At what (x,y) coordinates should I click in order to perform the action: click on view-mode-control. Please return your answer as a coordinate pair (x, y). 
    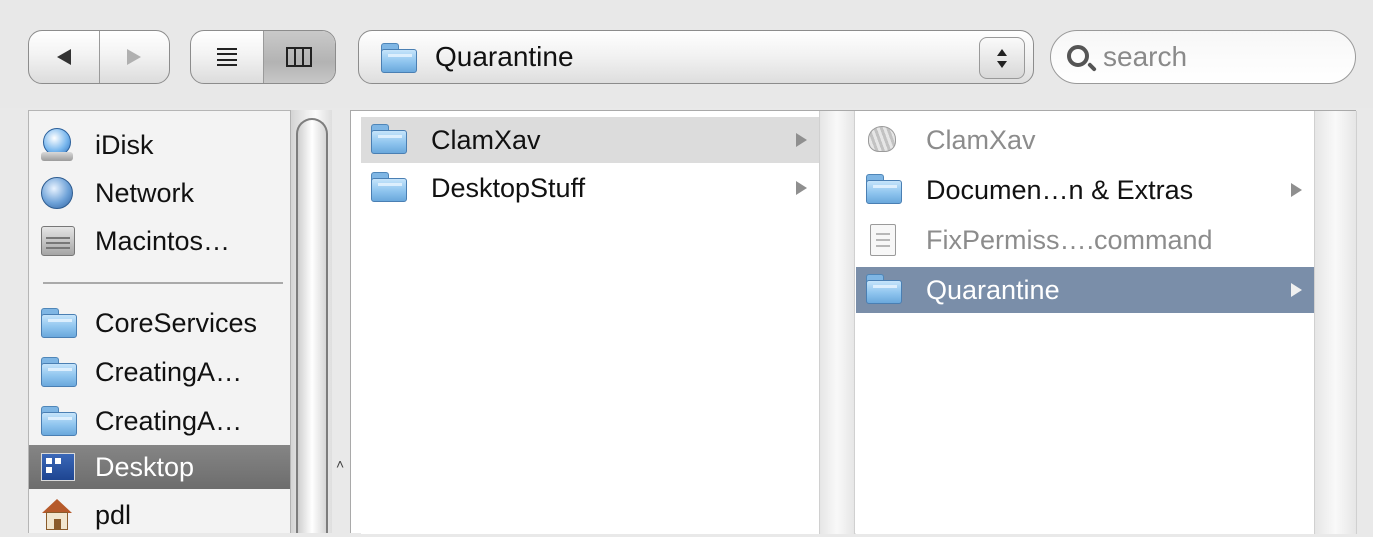
    Looking at the image, I should click on (263, 57).